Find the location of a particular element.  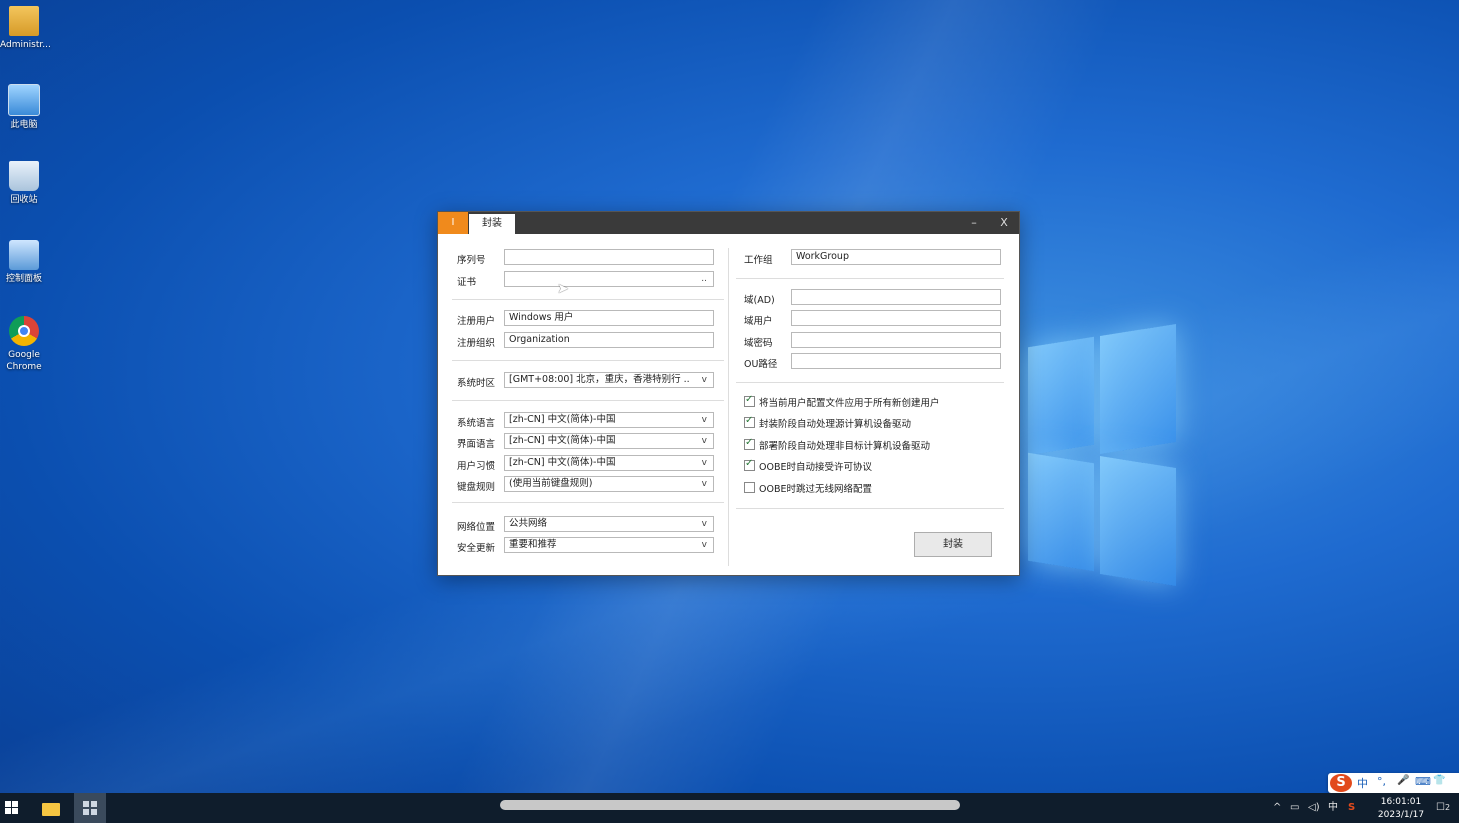

desktop-icon-label: 控制面板 is located at coordinates (23, 279).